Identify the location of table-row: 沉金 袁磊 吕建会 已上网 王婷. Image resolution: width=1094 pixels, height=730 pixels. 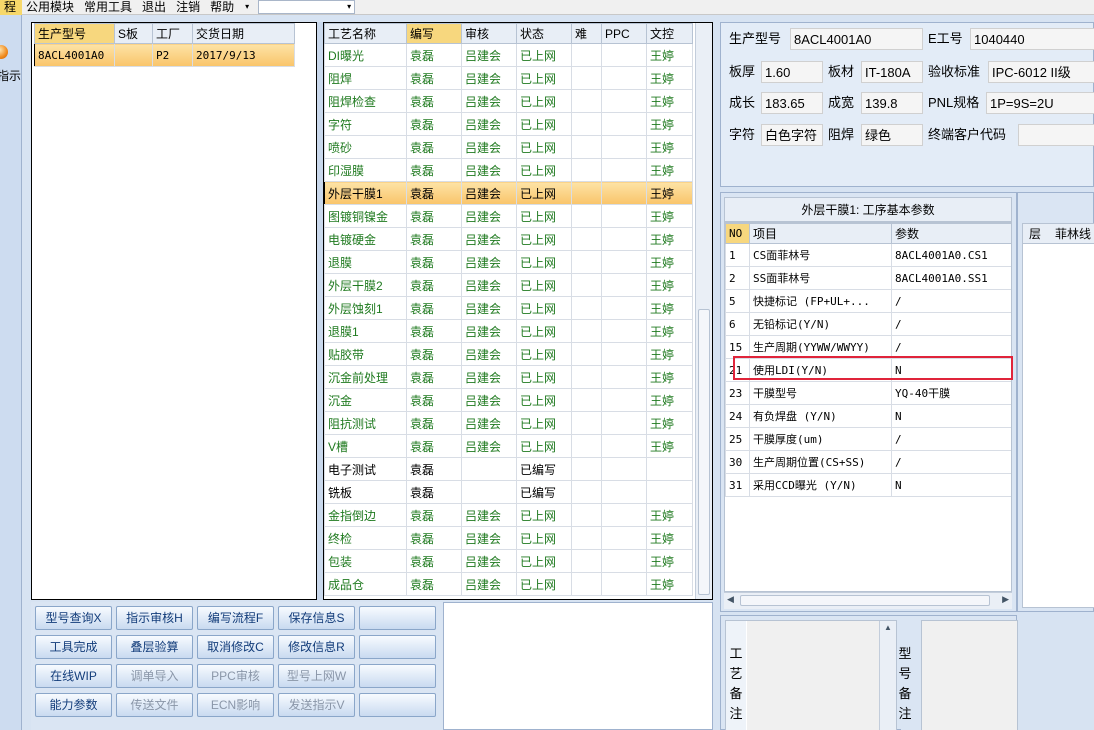
(508, 400).